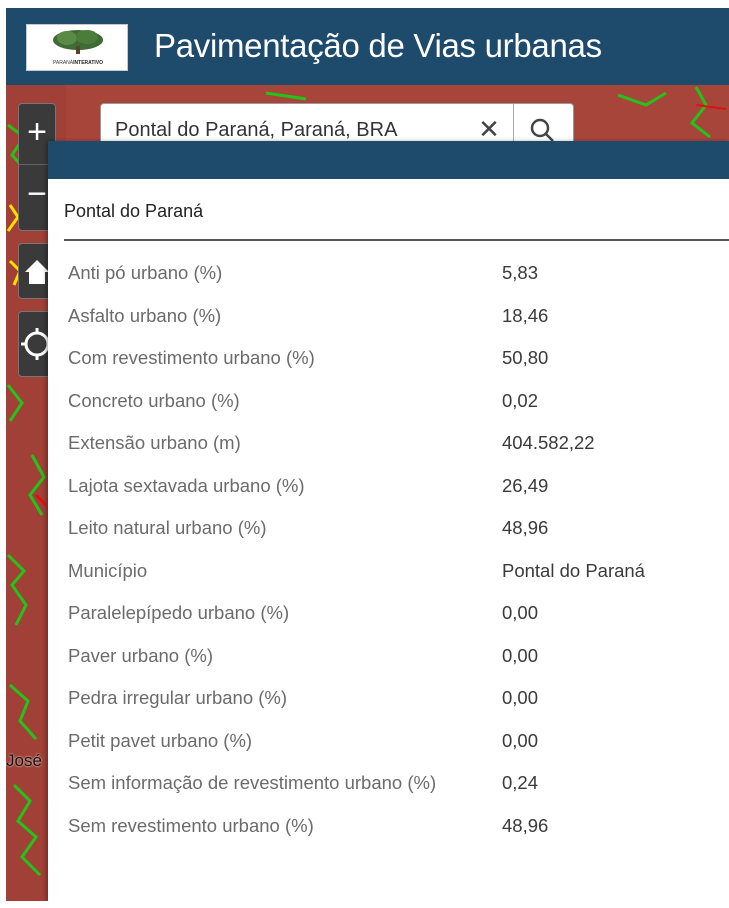 The image size is (729, 908). I want to click on attribute-value: 404.582,22, so click(548, 443).